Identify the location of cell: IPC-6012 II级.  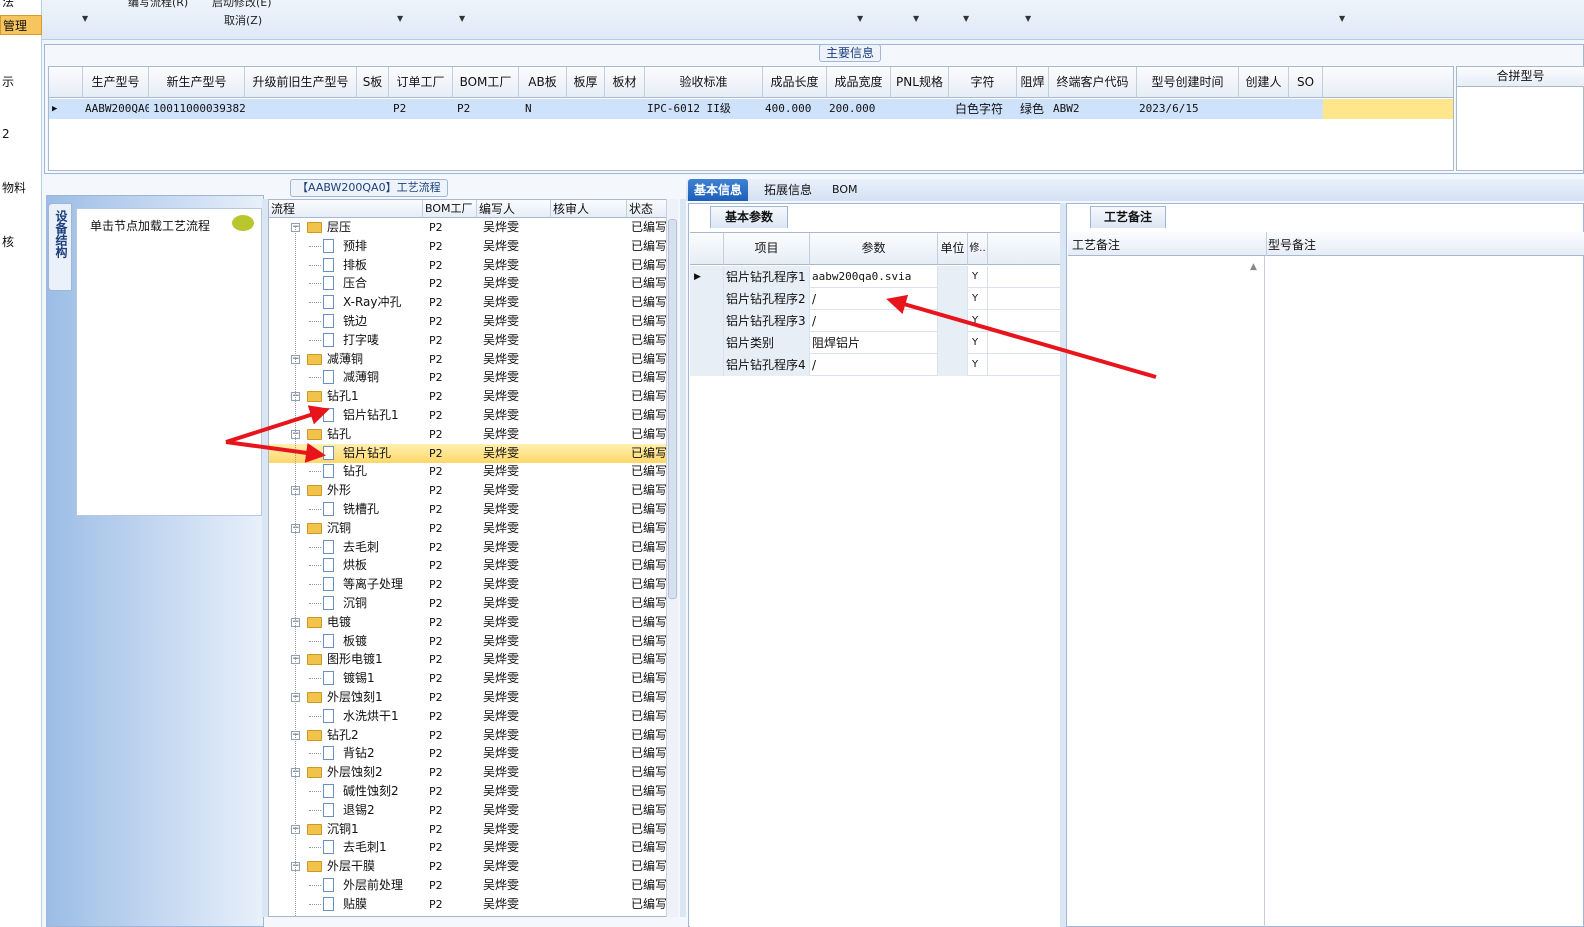
(703, 109).